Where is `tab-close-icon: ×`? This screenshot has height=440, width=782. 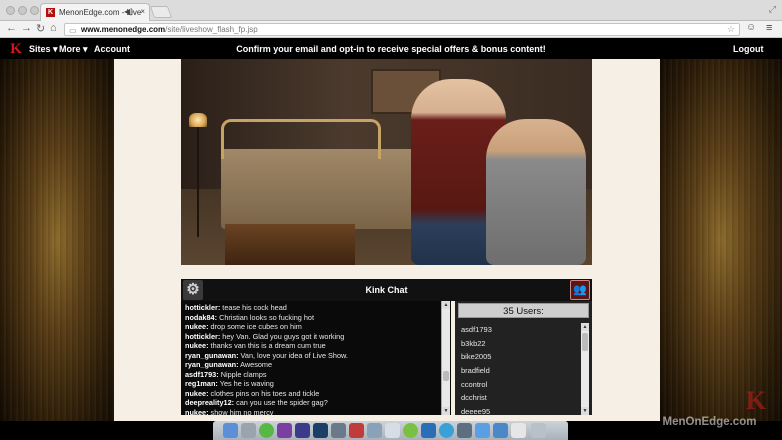 tab-close-icon: × is located at coordinates (142, 11).